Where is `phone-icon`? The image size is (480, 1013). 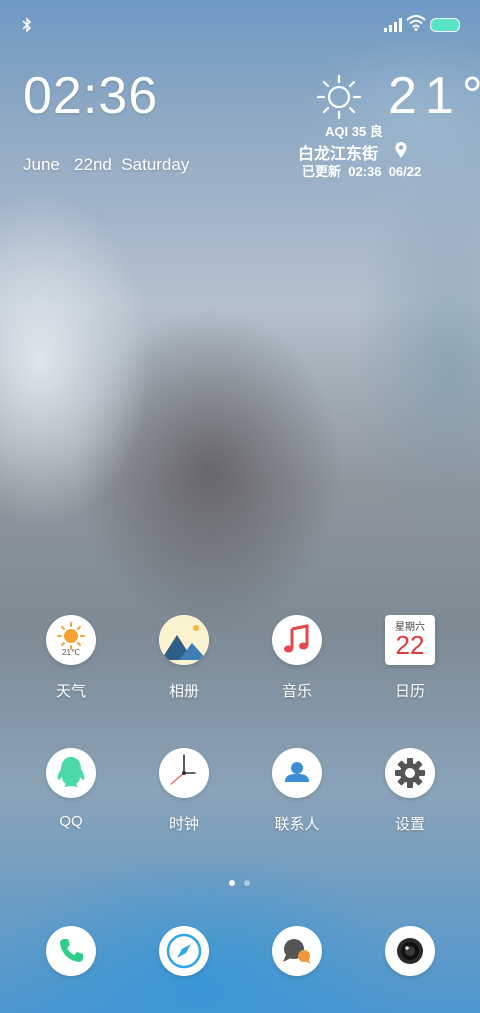 phone-icon is located at coordinates (71, 951).